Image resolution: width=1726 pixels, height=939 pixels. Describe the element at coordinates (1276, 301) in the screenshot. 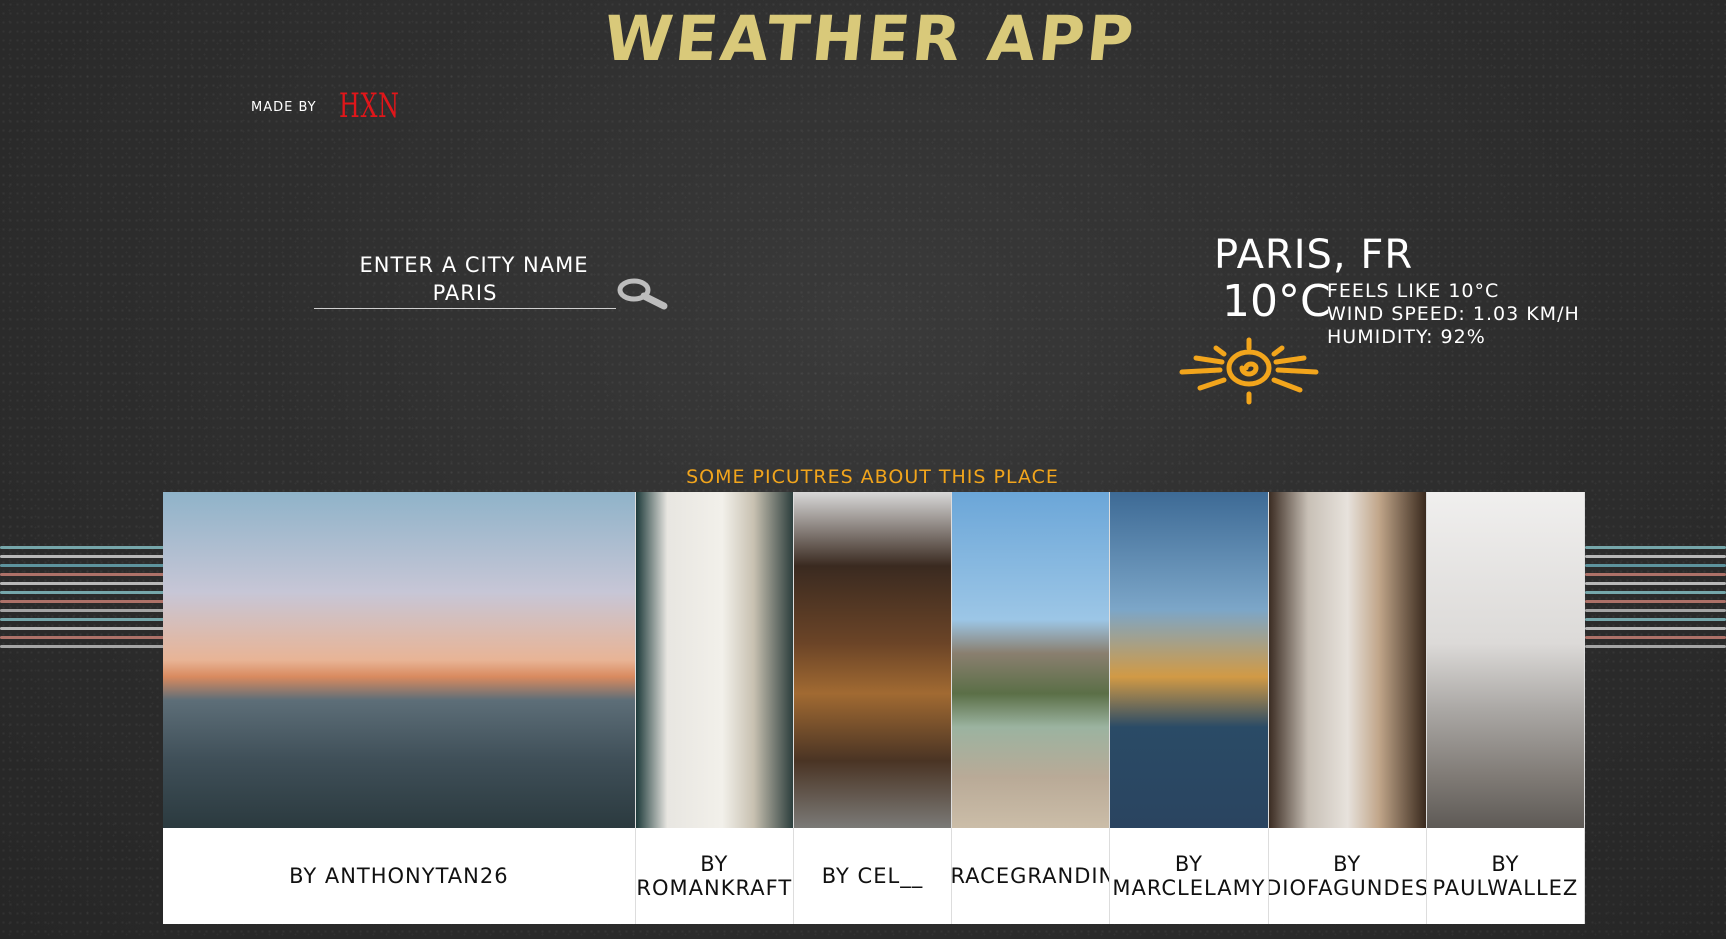

I see `weather-temperature: 10°C` at that location.